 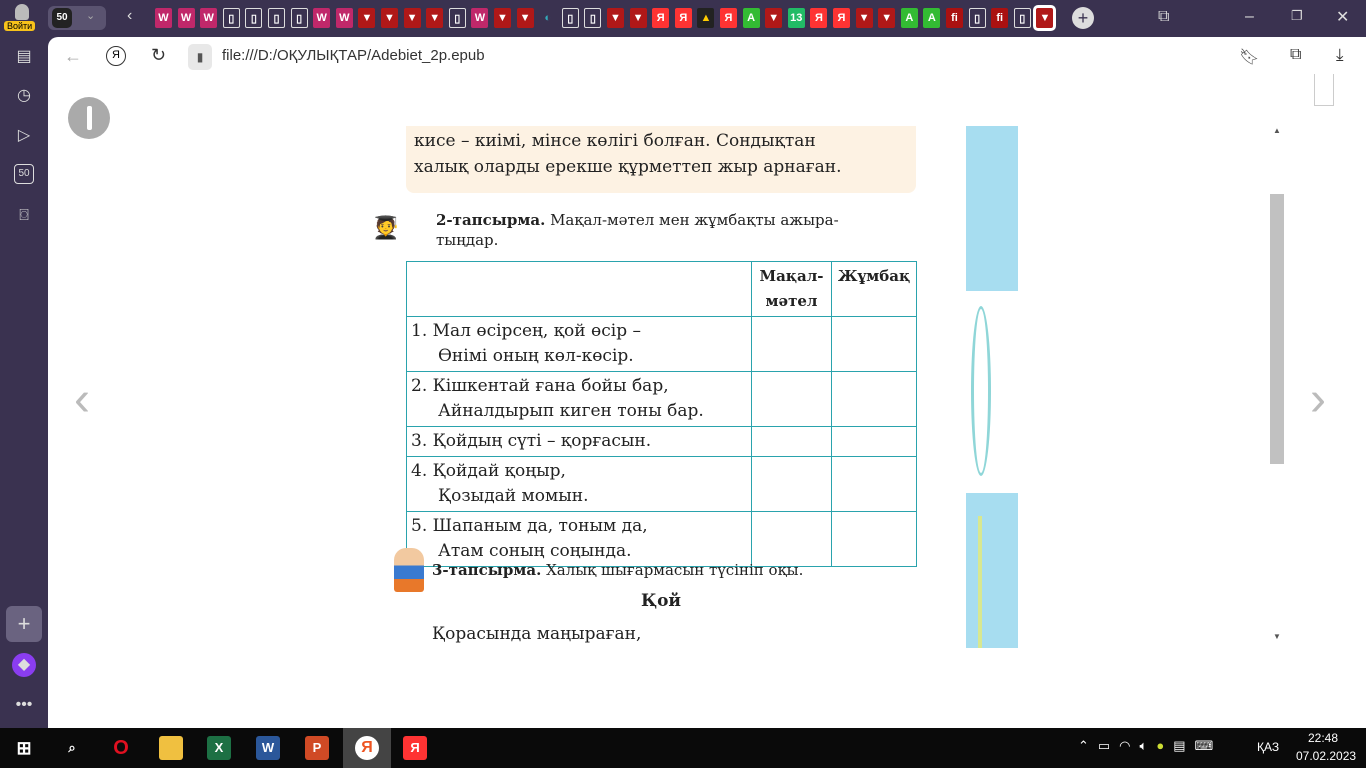 What do you see at coordinates (89, 118) in the screenshot?
I see `reader-menu-button` at bounding box center [89, 118].